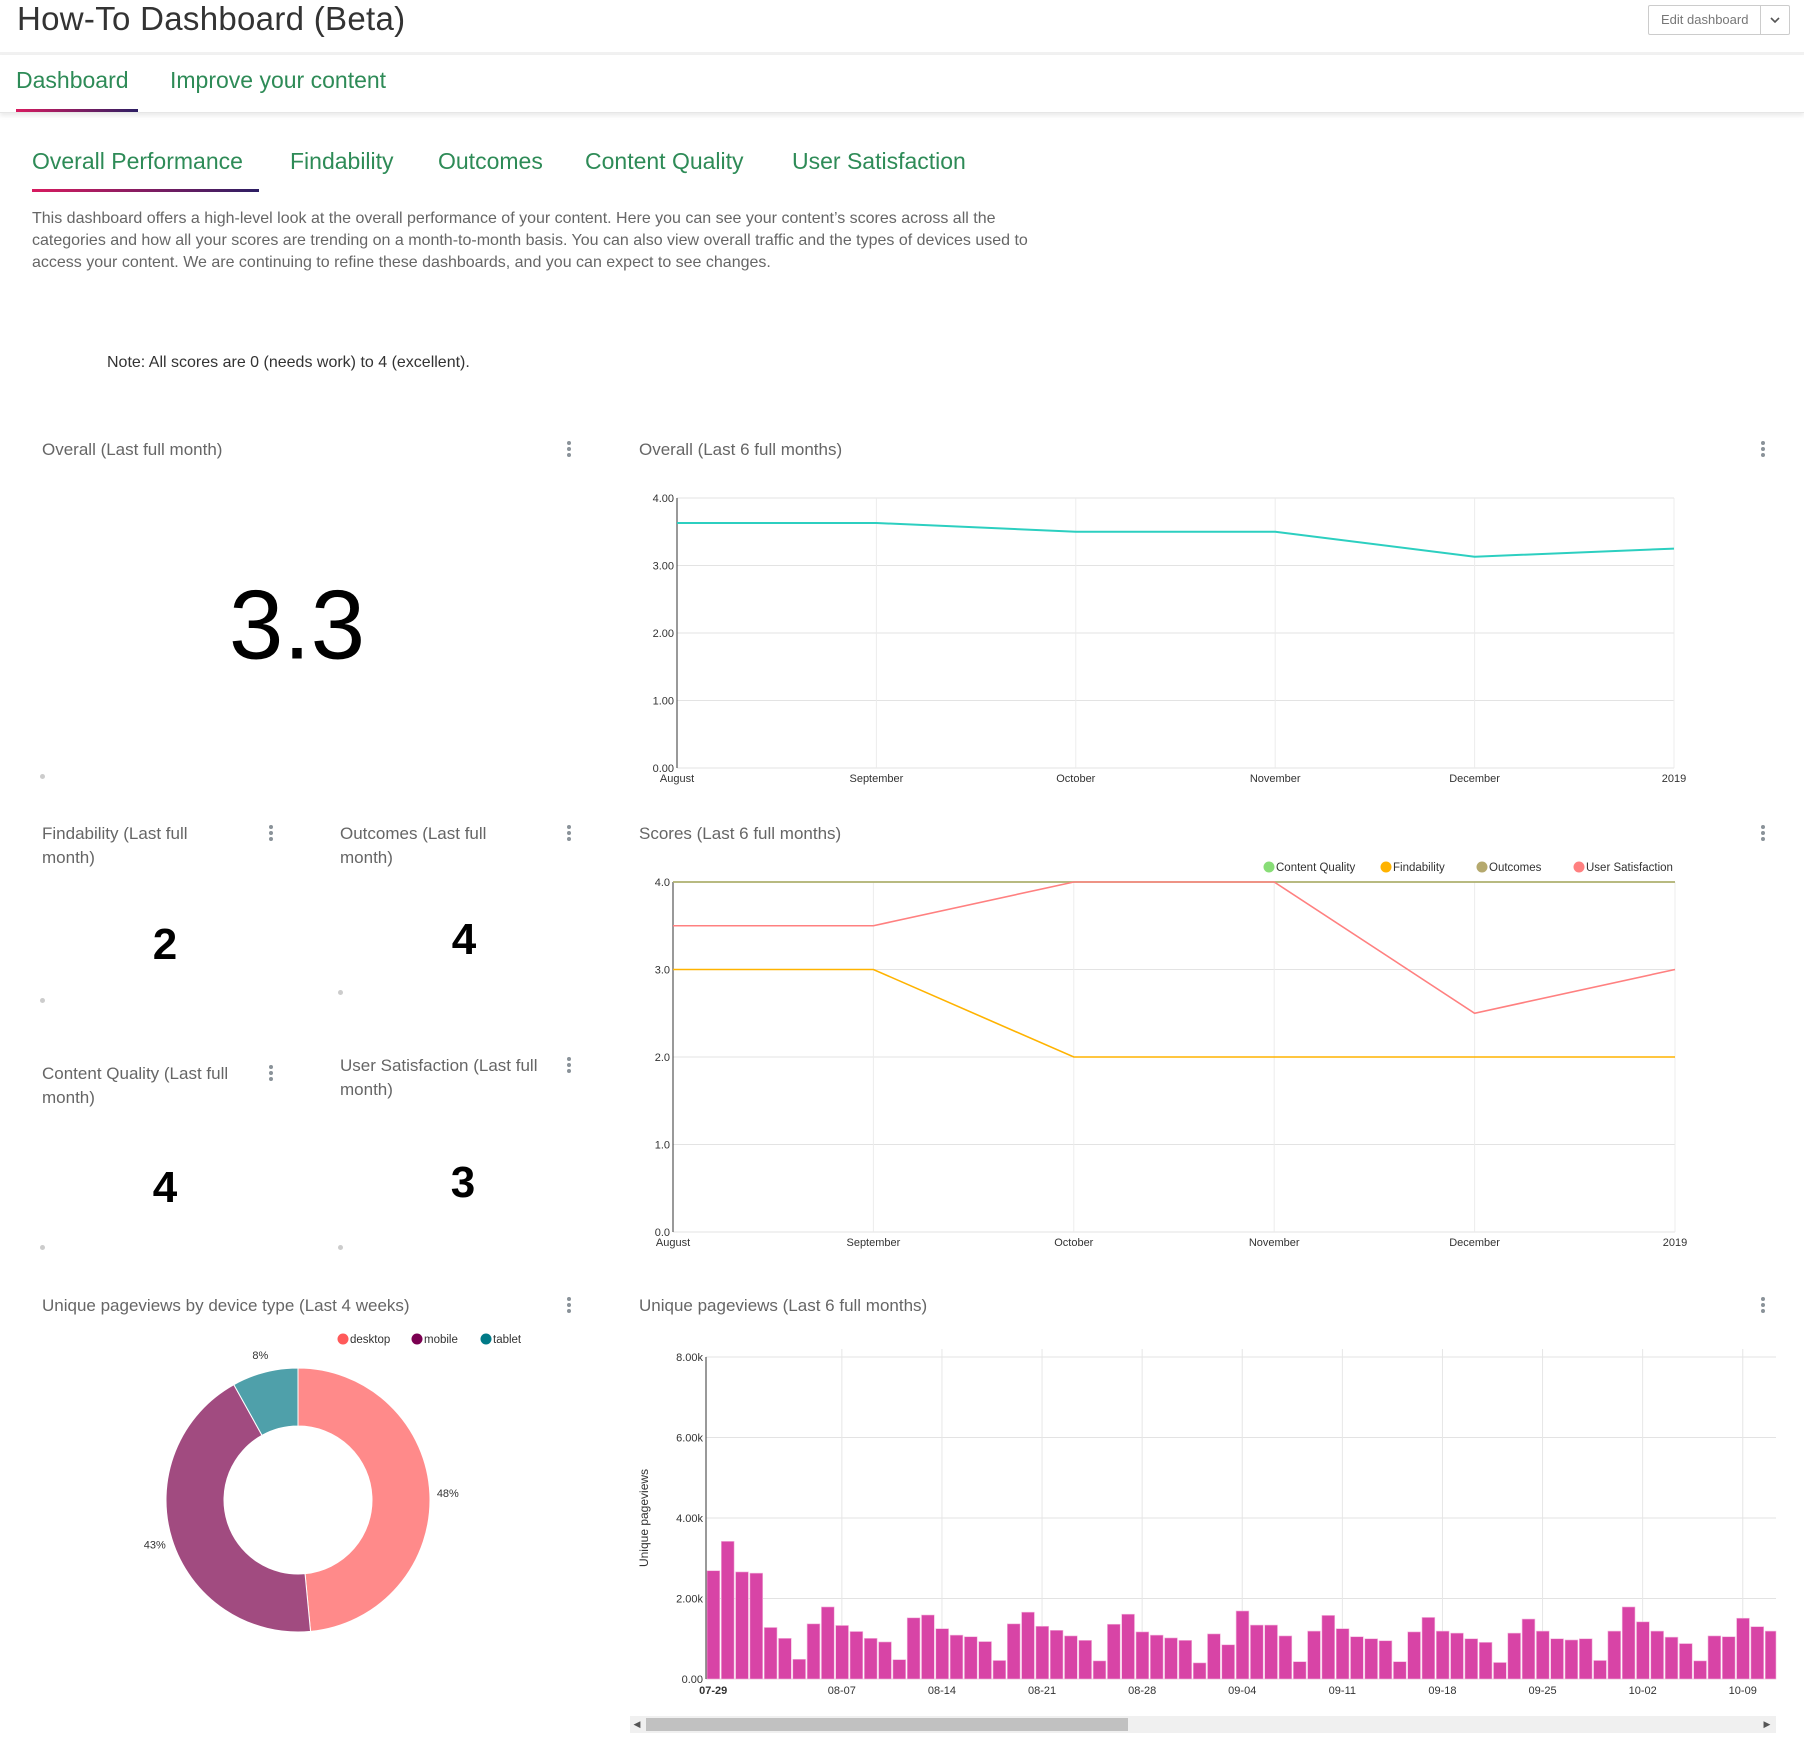 The image size is (1804, 1744). What do you see at coordinates (1767, 1724) in the screenshot?
I see `scroll-right-arrow: ▶` at bounding box center [1767, 1724].